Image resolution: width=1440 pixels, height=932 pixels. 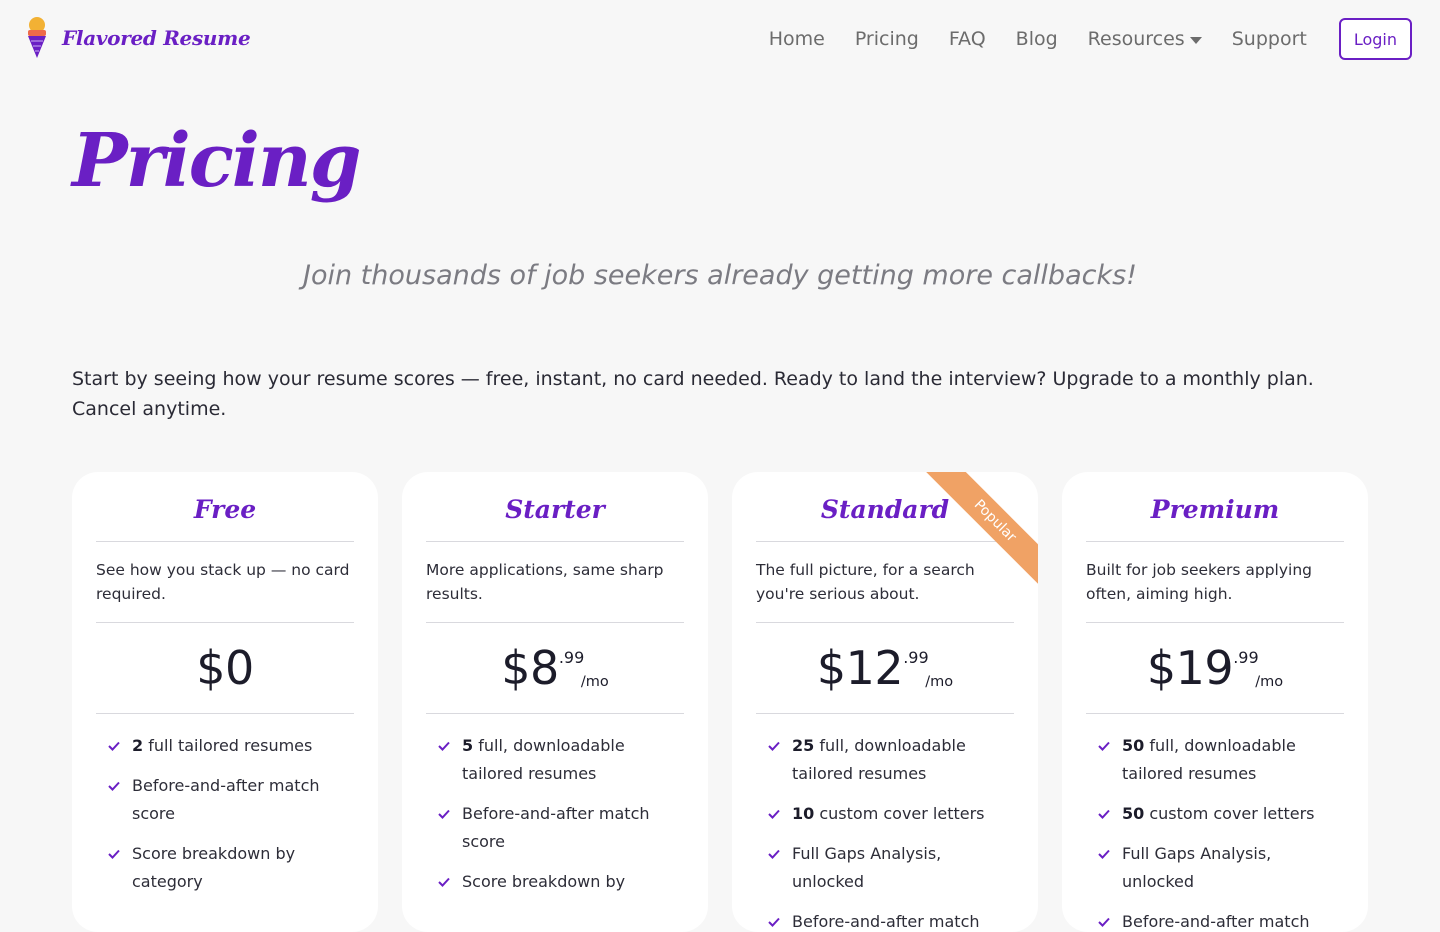 I want to click on nav-link-support: Support, so click(x=1269, y=39).